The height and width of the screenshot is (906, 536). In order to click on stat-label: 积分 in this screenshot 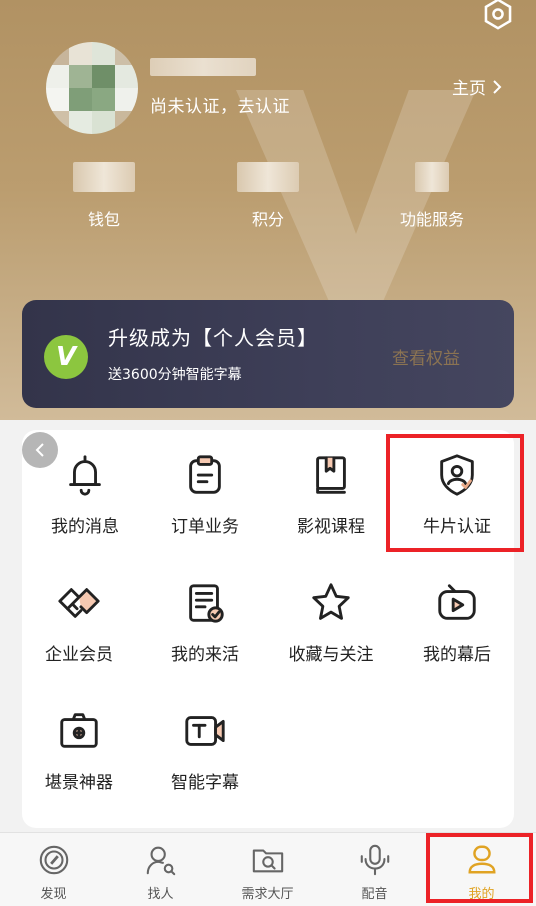, I will do `click(267, 219)`.